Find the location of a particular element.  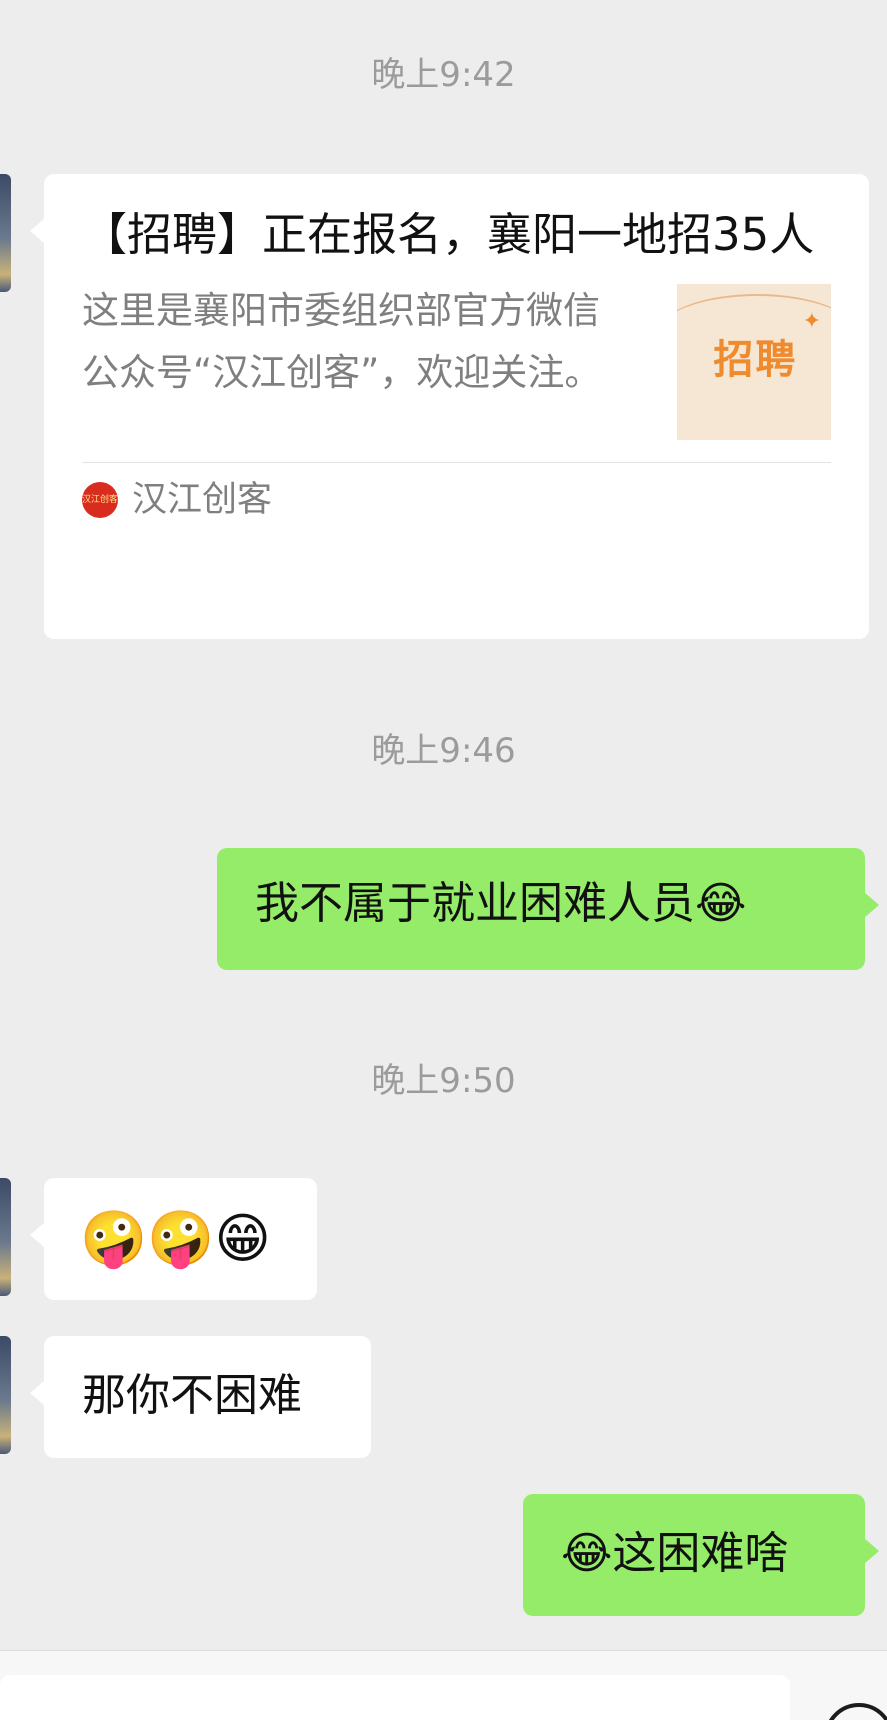

timestamp: 晚上9:46 is located at coordinates (443, 751).